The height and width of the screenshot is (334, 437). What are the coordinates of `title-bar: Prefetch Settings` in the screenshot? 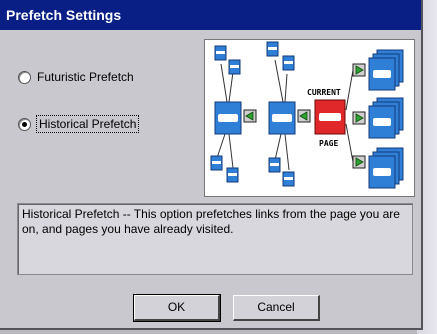 It's located at (210, 15).